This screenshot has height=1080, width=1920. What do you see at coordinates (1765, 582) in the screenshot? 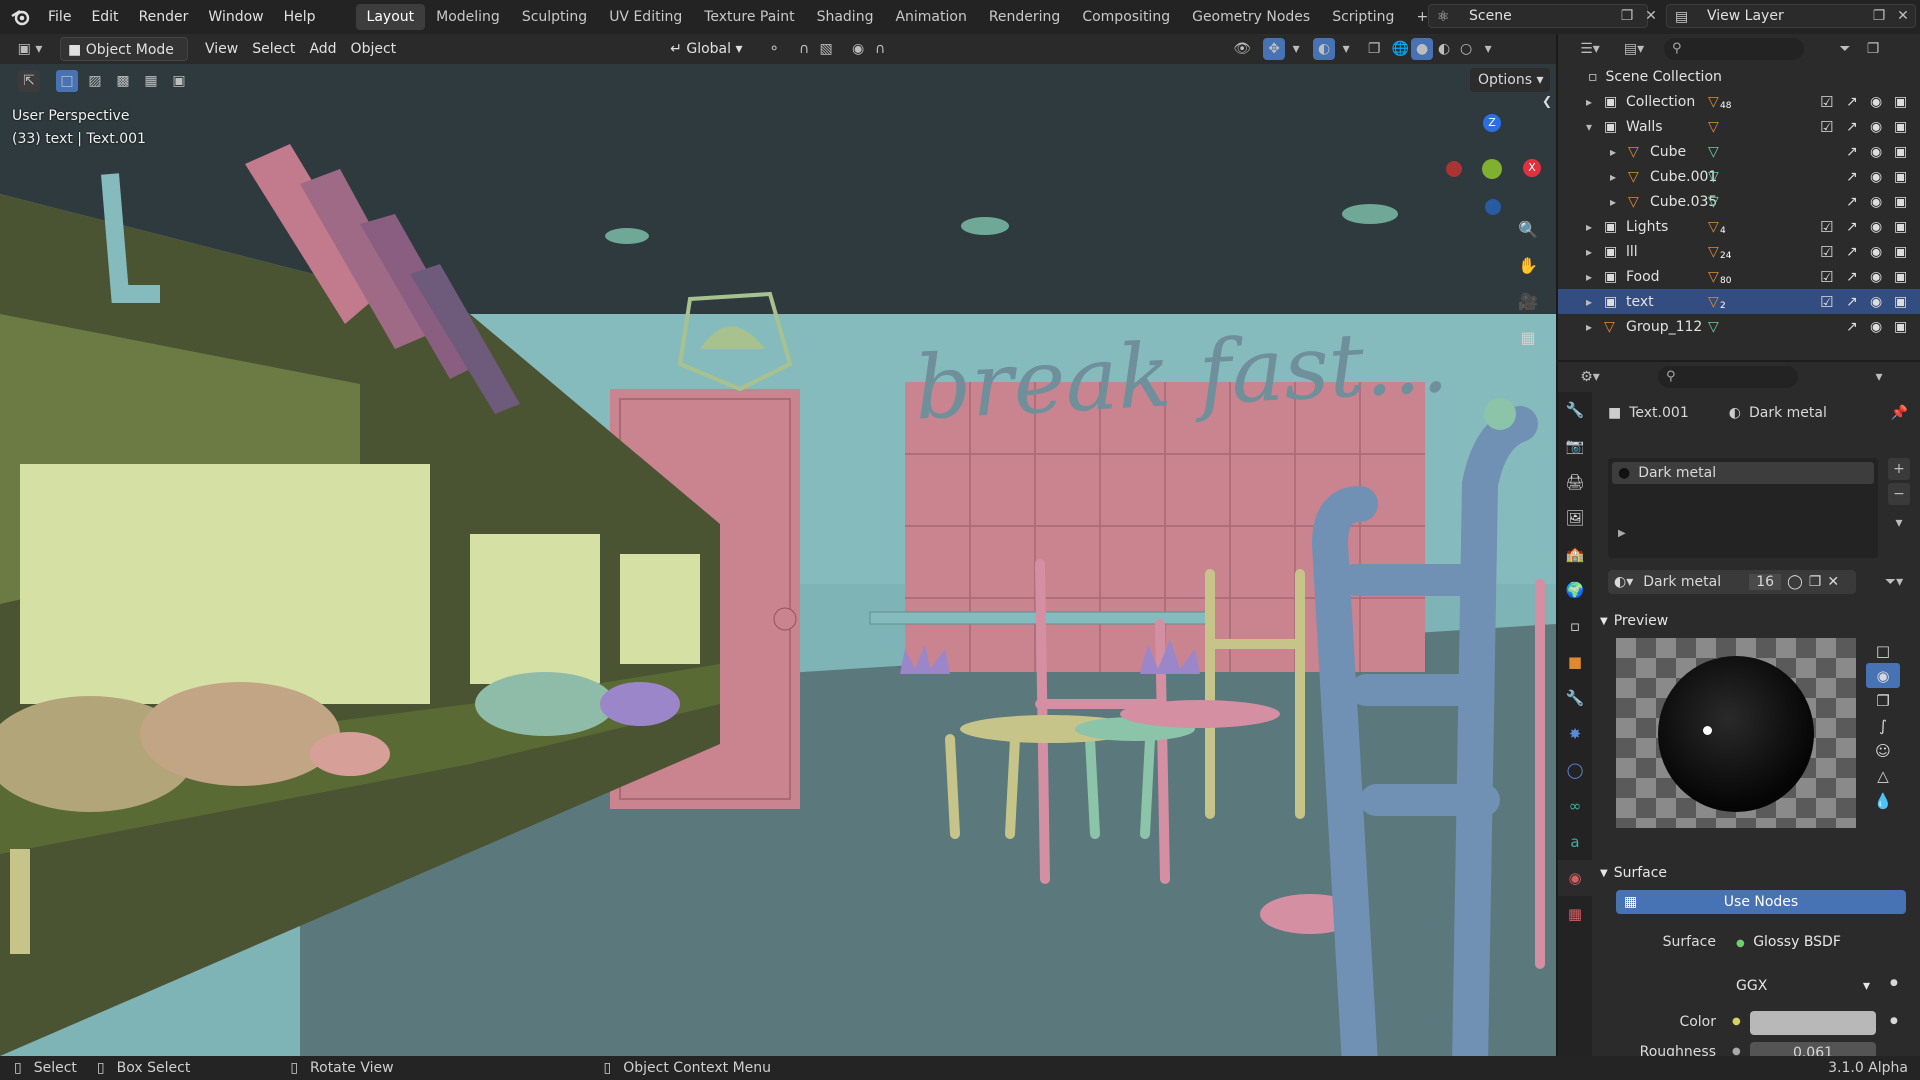
I see `user-count: 16` at bounding box center [1765, 582].